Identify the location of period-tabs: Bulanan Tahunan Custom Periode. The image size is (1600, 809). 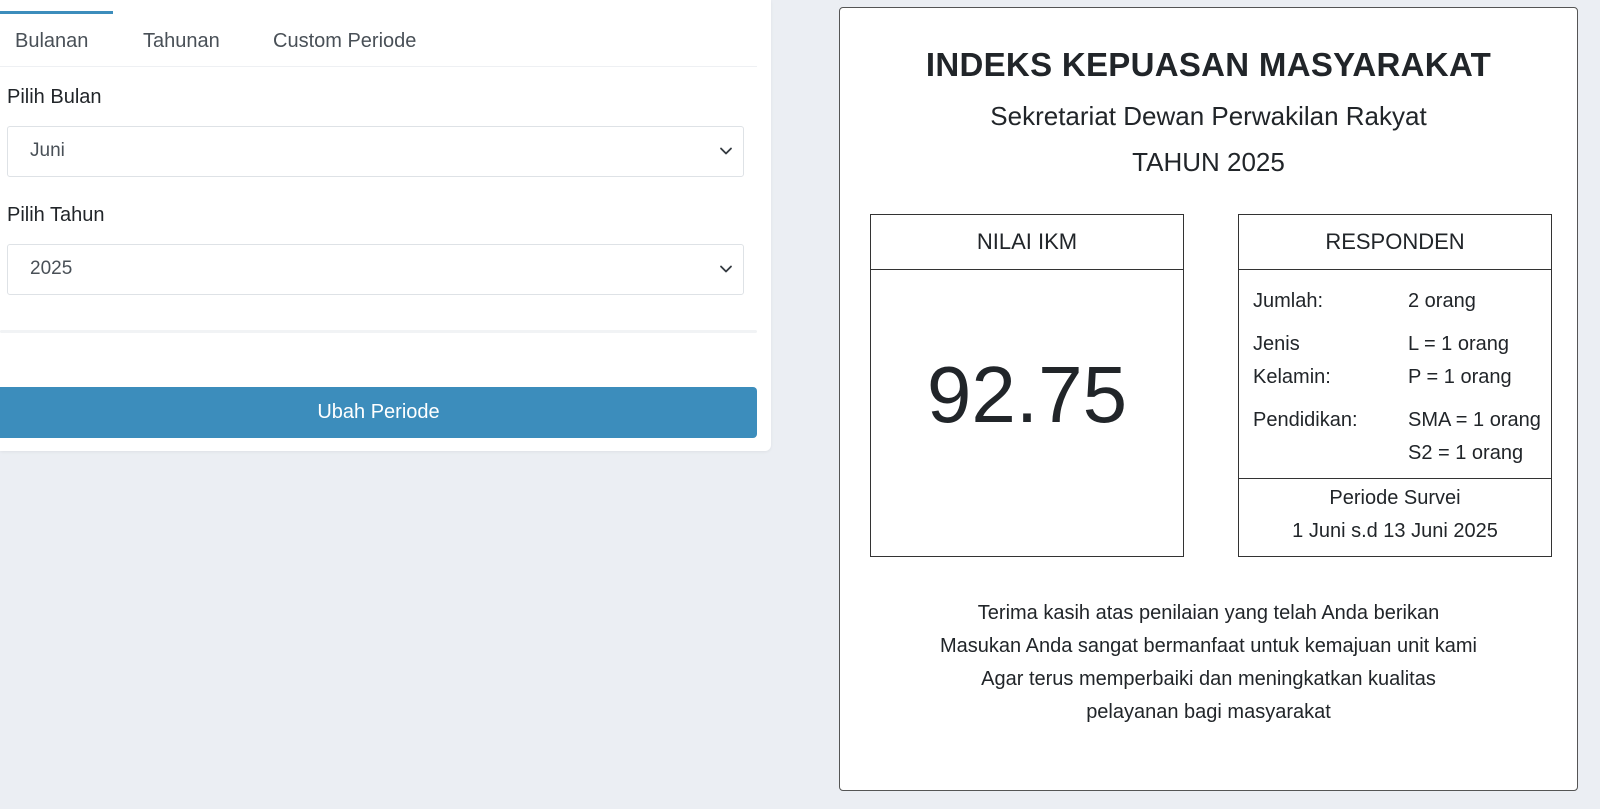
(378, 33).